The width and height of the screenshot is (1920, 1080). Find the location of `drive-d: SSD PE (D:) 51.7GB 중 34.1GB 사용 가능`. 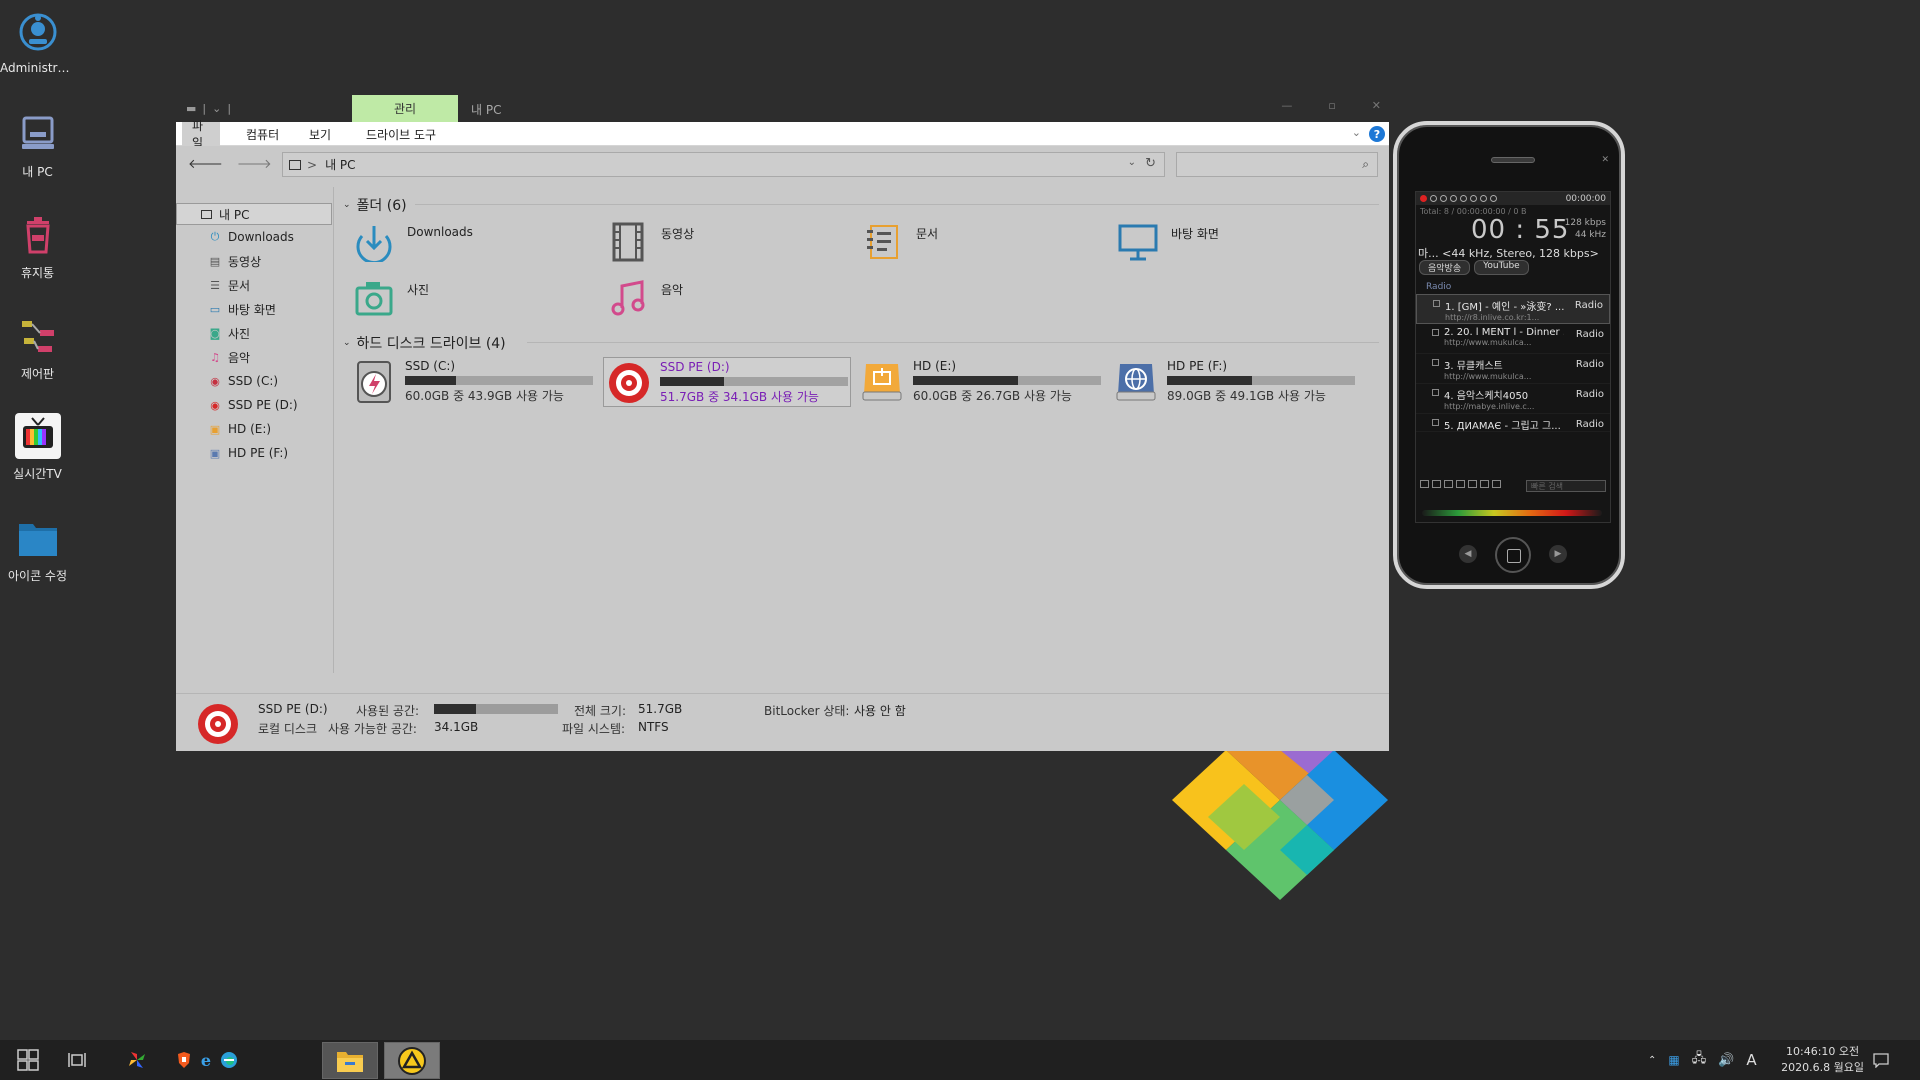

drive-d: SSD PE (D:) 51.7GB 중 34.1GB 사용 가능 is located at coordinates (727, 382).